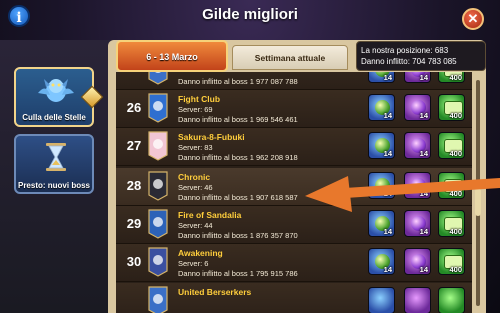 This screenshot has height=313, width=500. Describe the element at coordinates (238, 157) in the screenshot. I see `guild-damage: Danno inflitto al boss 1 962 208 918` at that location.